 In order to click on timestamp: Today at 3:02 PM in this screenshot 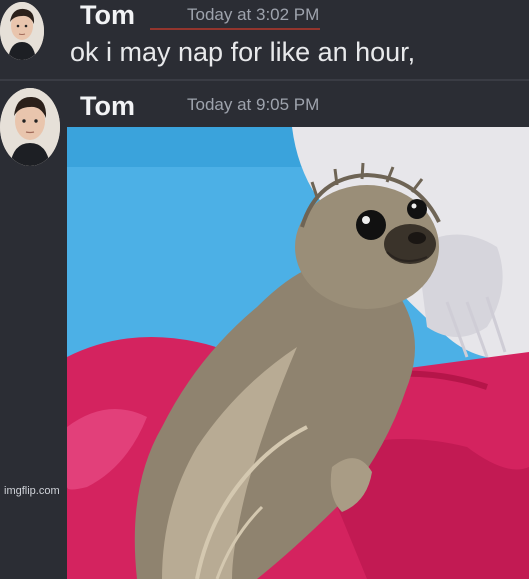, I will do `click(253, 14)`.